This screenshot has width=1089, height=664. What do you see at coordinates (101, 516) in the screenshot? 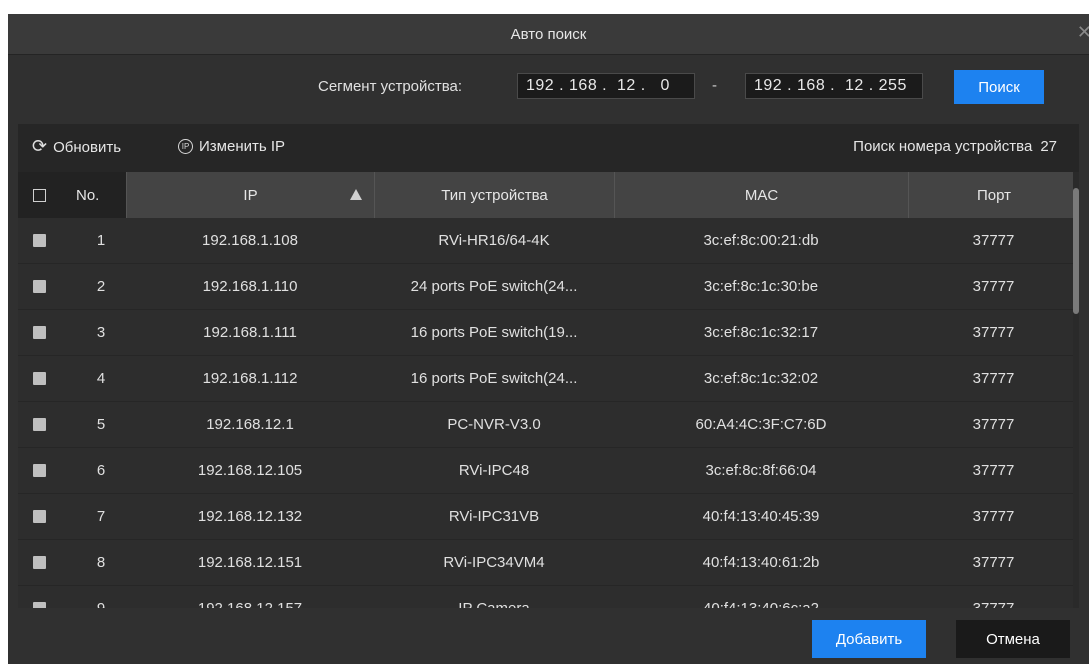
I see `cell-no: 7` at bounding box center [101, 516].